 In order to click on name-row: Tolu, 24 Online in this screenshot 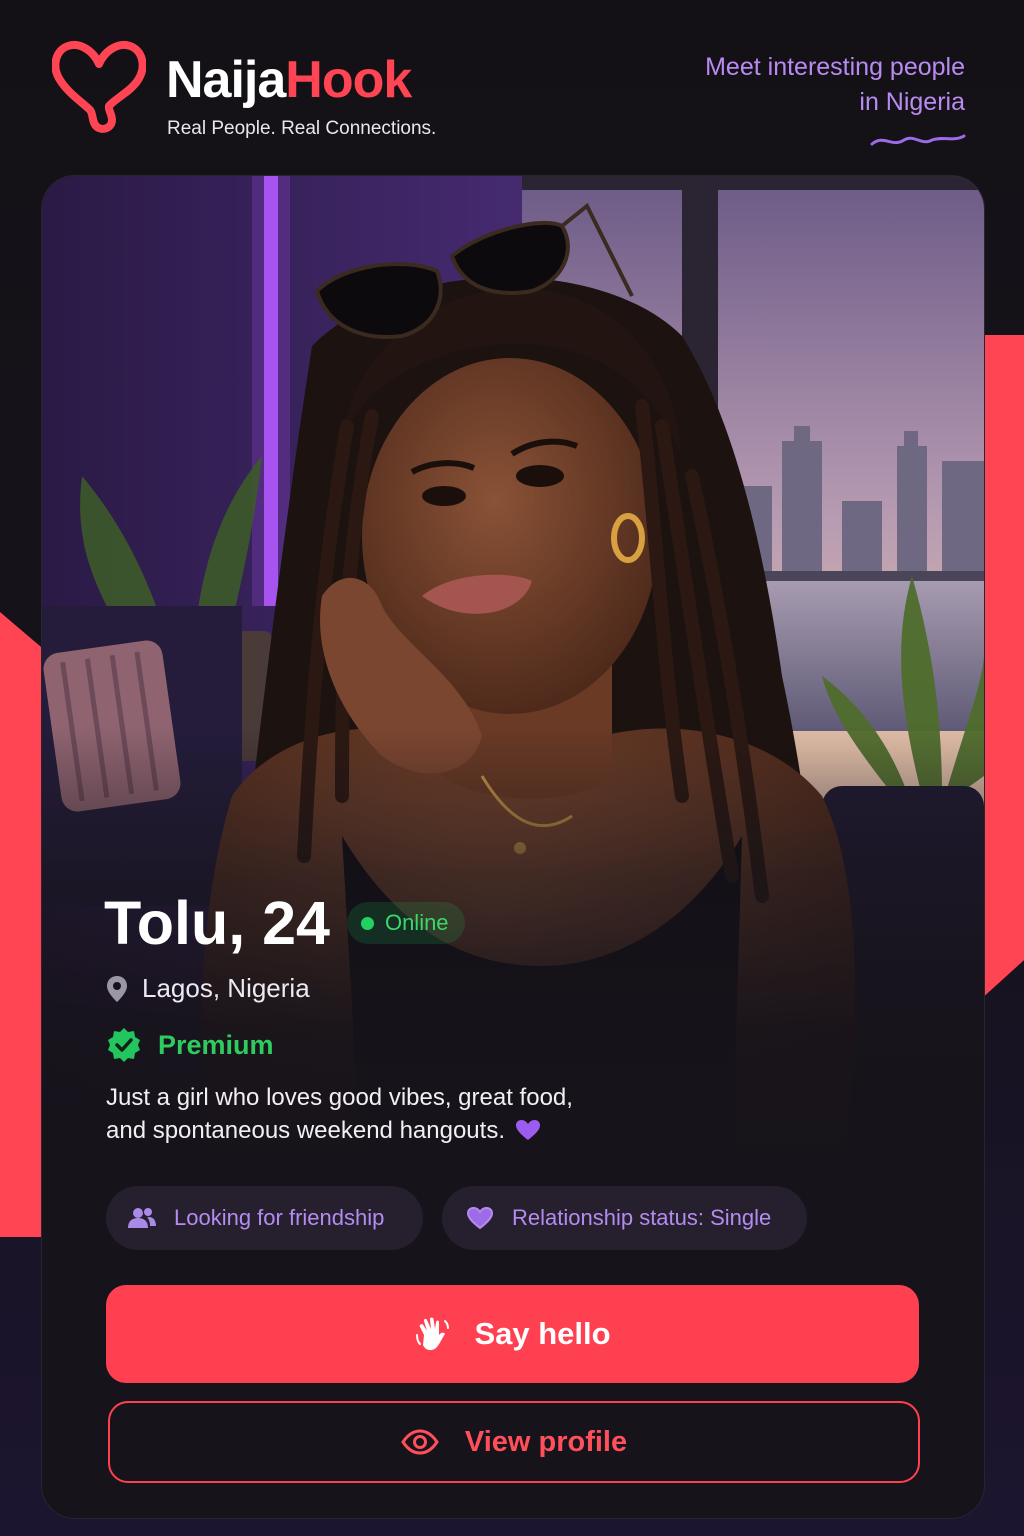, I will do `click(284, 923)`.